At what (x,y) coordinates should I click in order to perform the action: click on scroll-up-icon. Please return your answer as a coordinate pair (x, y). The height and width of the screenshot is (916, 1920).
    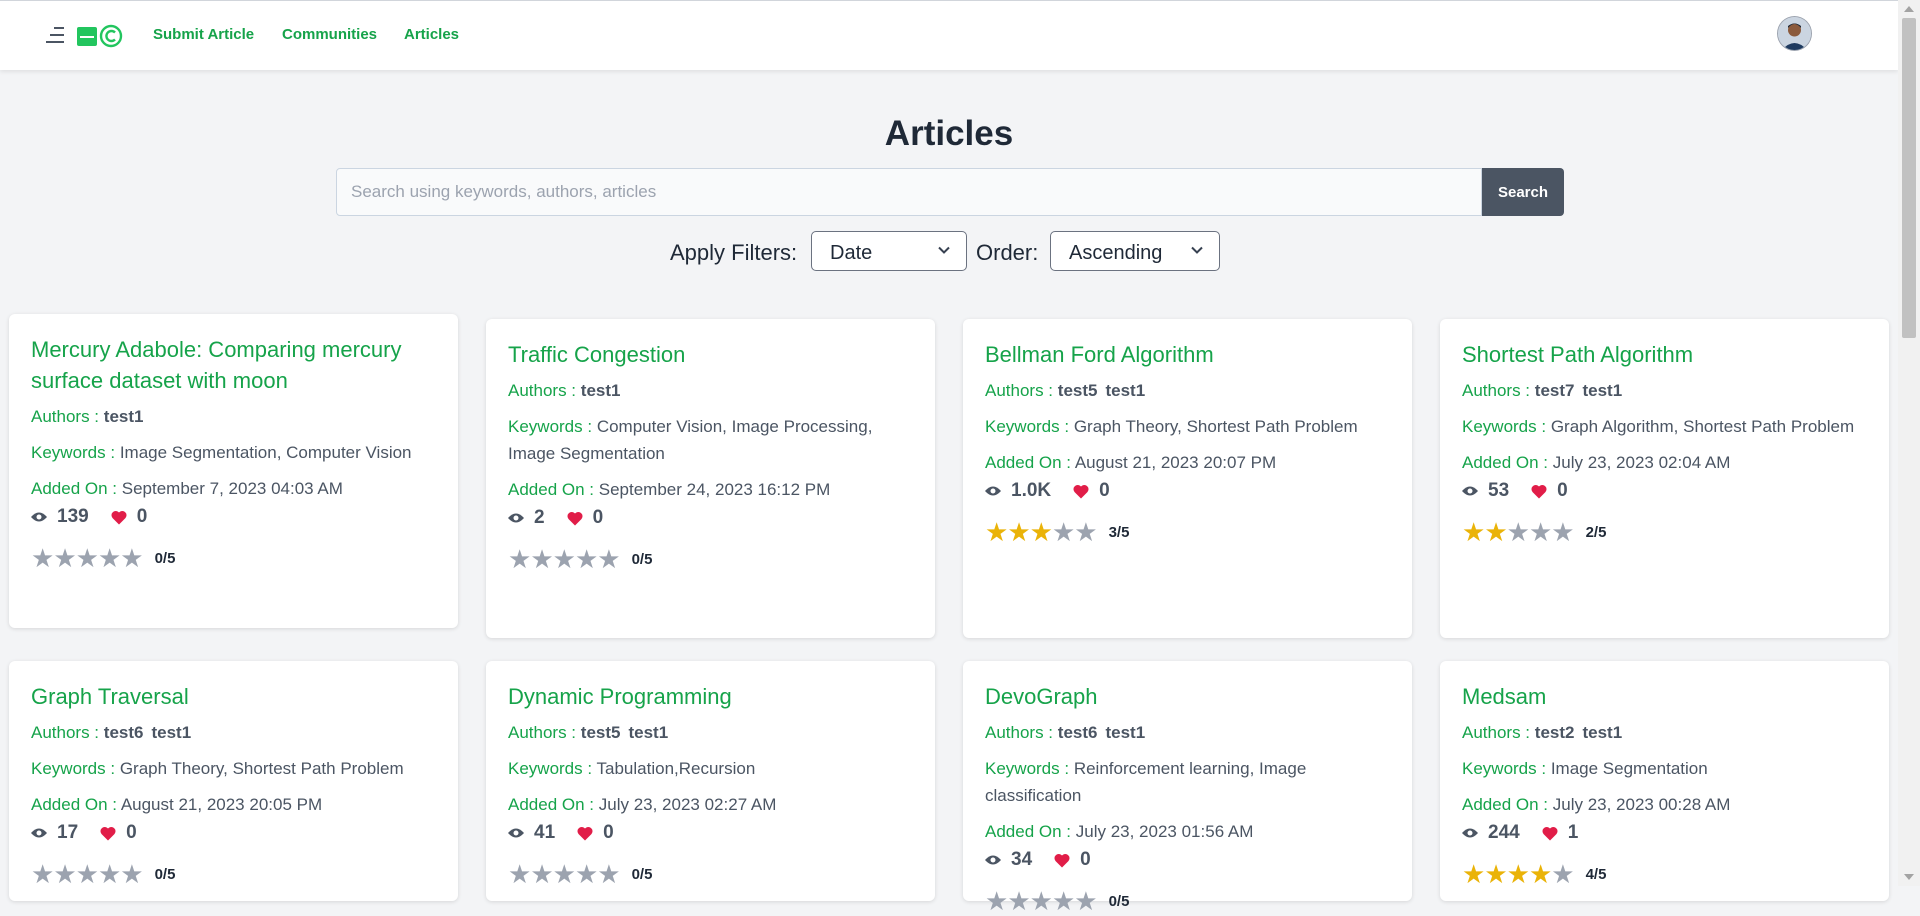
    Looking at the image, I should click on (1909, 9).